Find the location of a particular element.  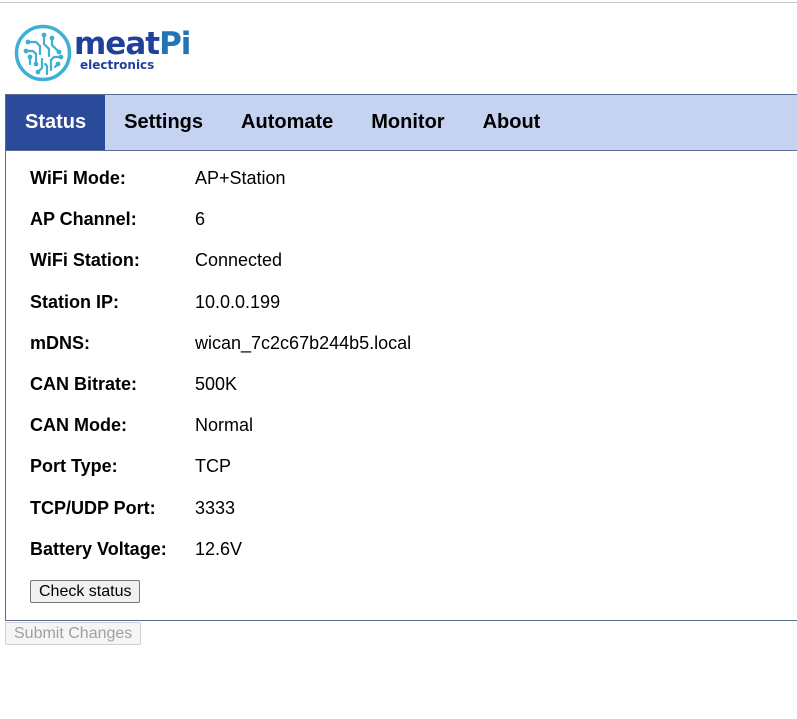

submit-changes-button: Submit Changes is located at coordinates (73, 633).